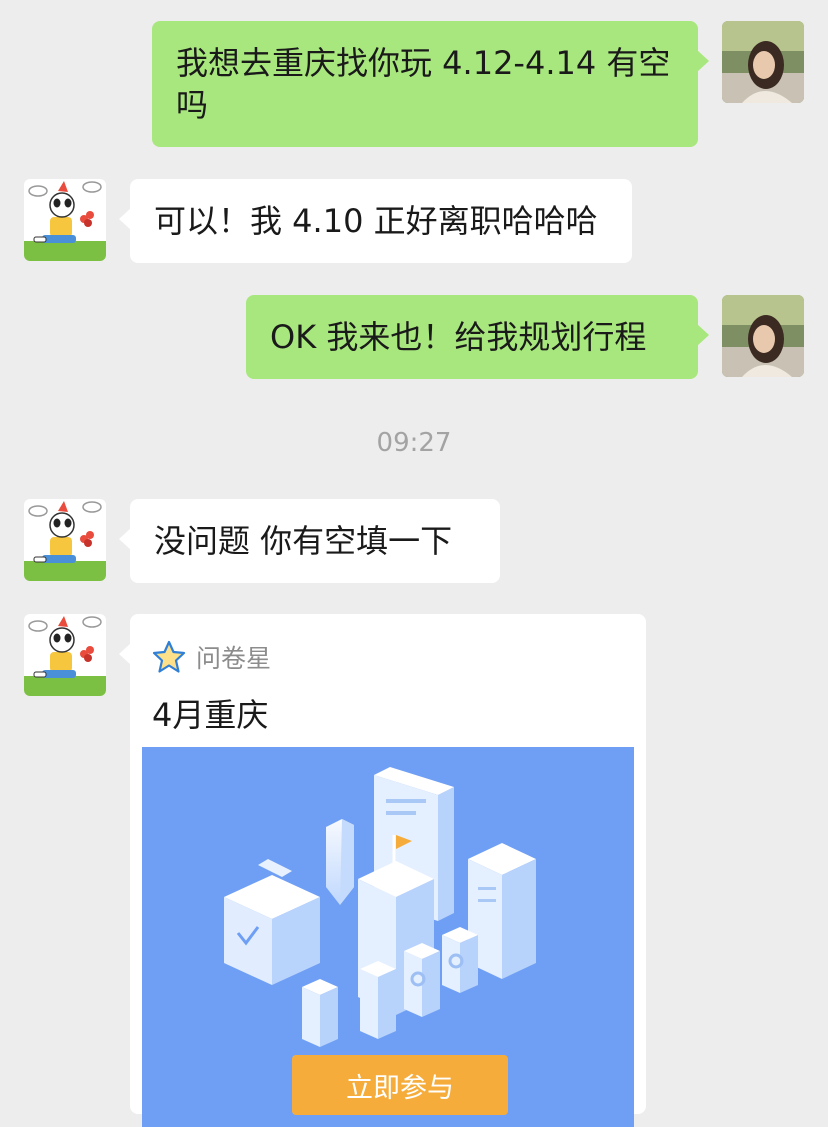 The width and height of the screenshot is (828, 1127). What do you see at coordinates (210, 715) in the screenshot?
I see `card-title: 4月重庆` at bounding box center [210, 715].